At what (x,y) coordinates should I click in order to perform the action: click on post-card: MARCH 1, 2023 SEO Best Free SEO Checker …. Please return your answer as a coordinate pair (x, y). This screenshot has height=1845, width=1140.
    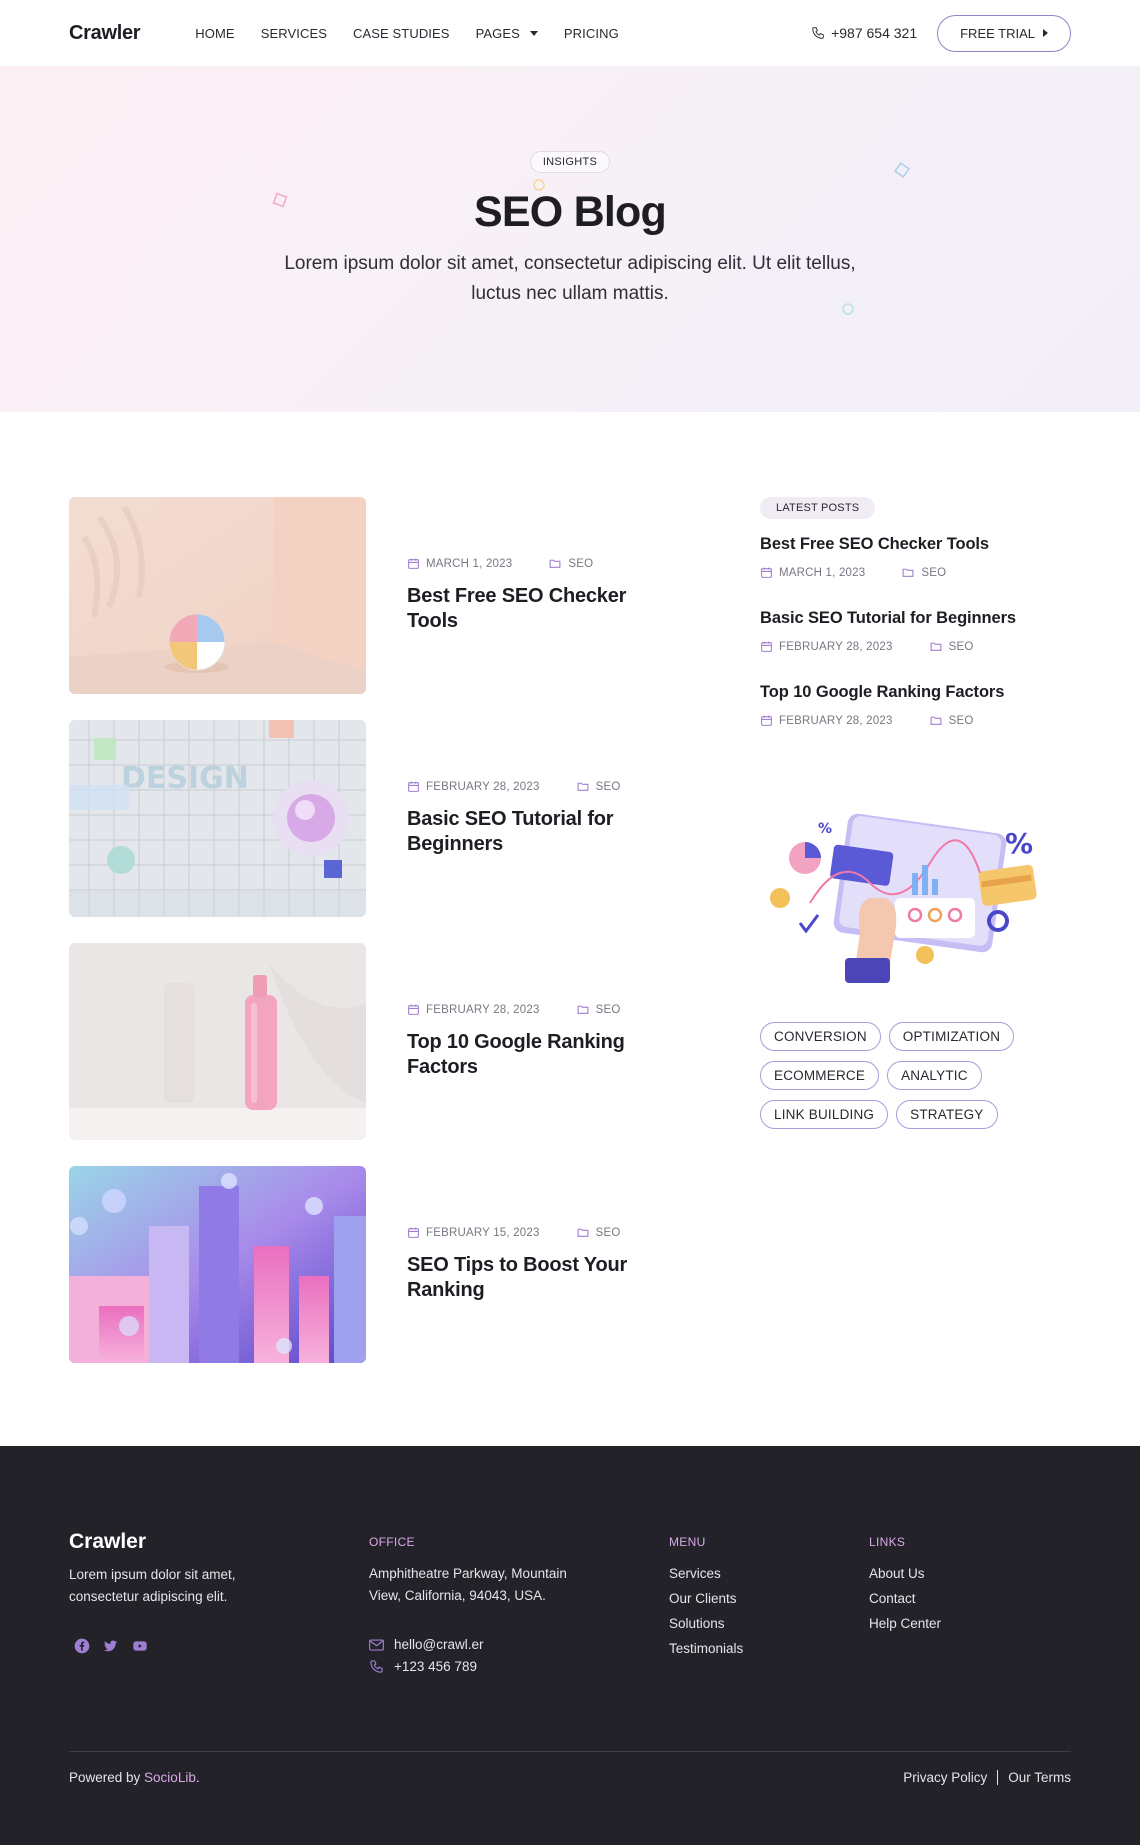
    Looking at the image, I should click on (359, 595).